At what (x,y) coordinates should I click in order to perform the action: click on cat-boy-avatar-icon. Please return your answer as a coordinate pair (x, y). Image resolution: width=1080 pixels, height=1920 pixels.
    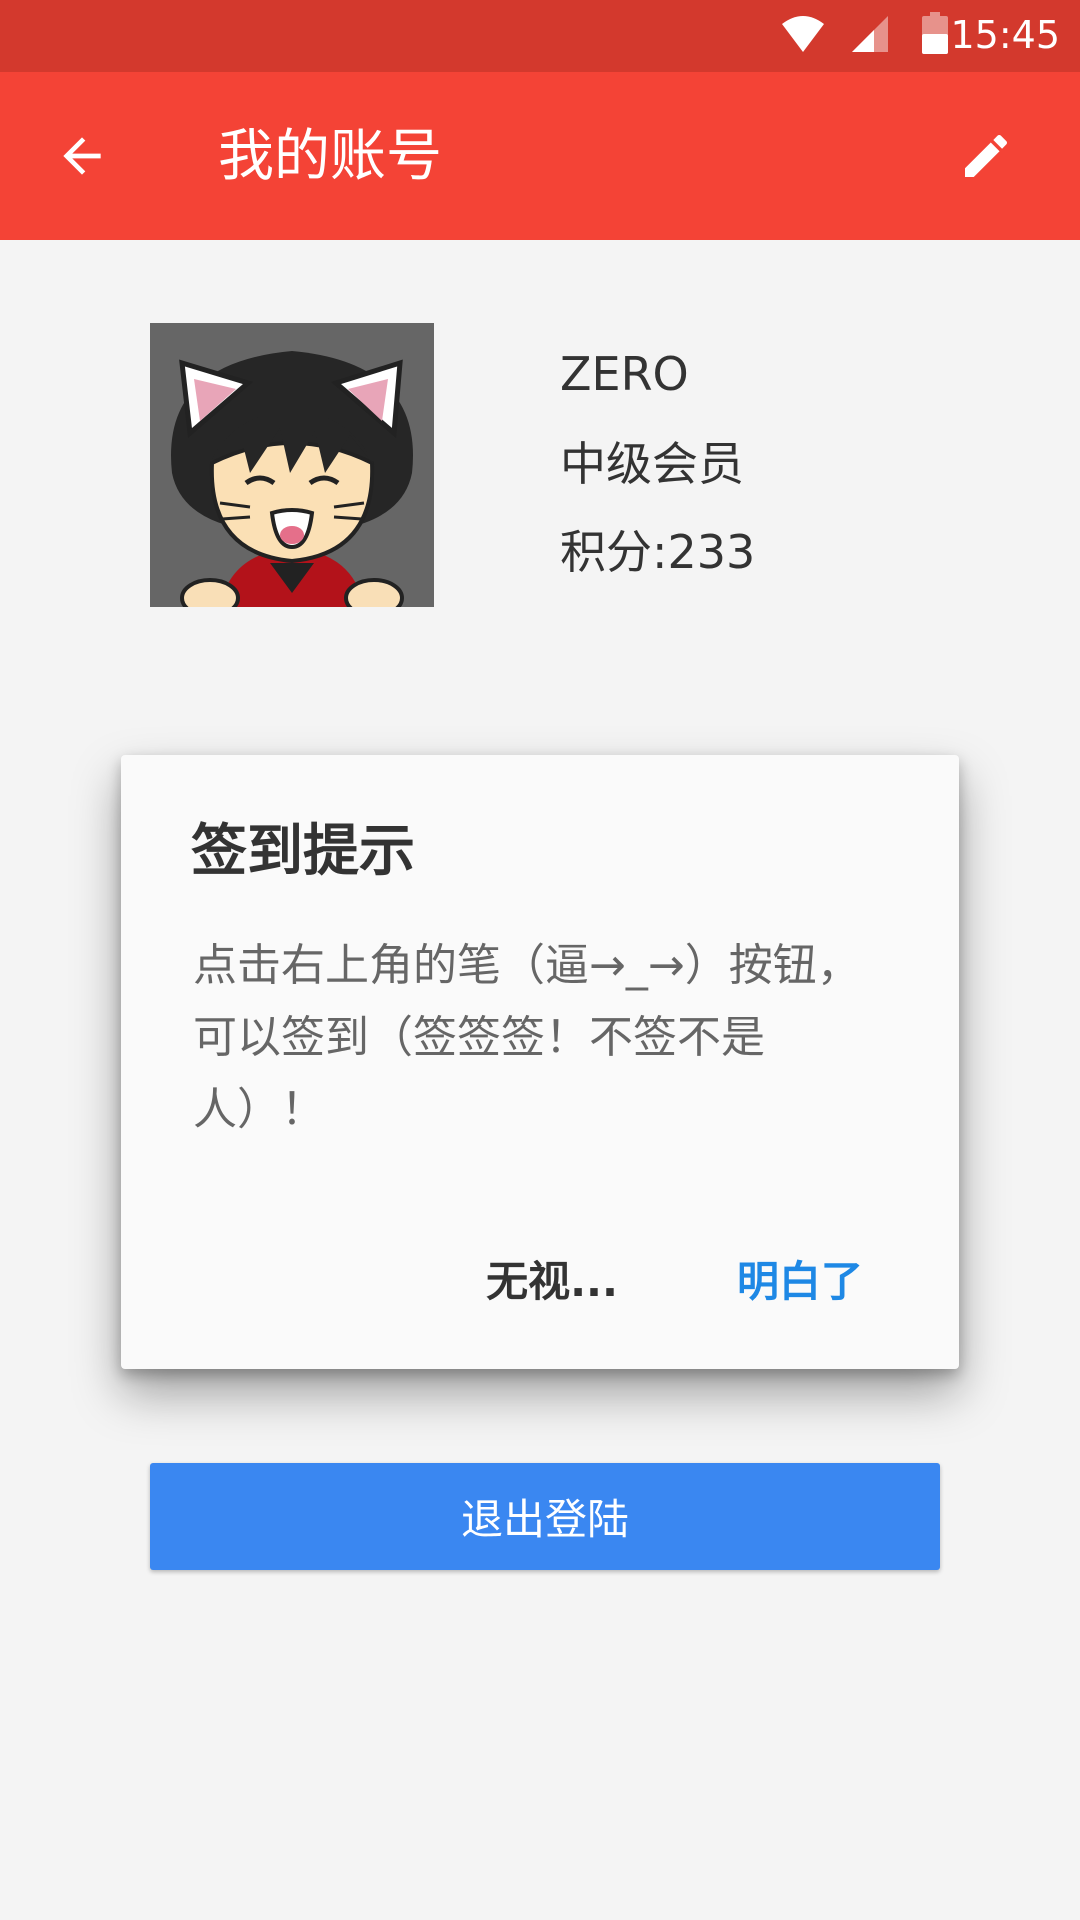
    Looking at the image, I should click on (292, 465).